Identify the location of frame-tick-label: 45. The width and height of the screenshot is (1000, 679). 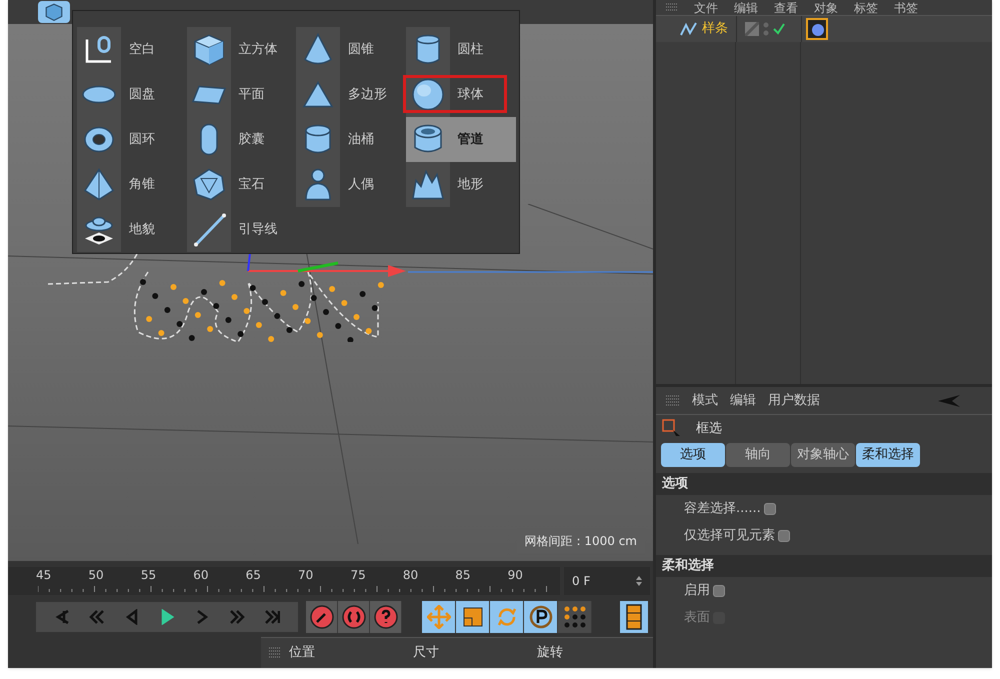
(44, 575).